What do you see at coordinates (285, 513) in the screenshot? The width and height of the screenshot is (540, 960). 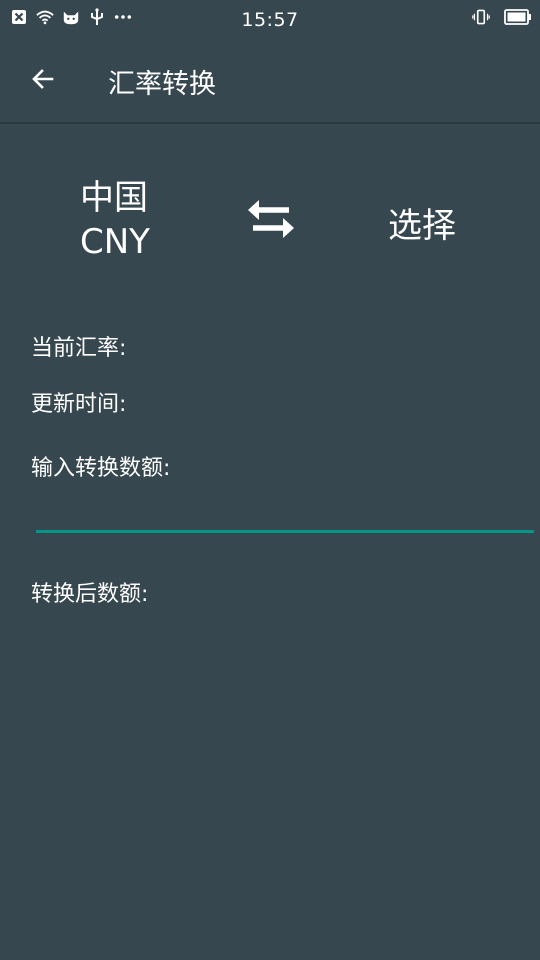 I see `amount-input` at bounding box center [285, 513].